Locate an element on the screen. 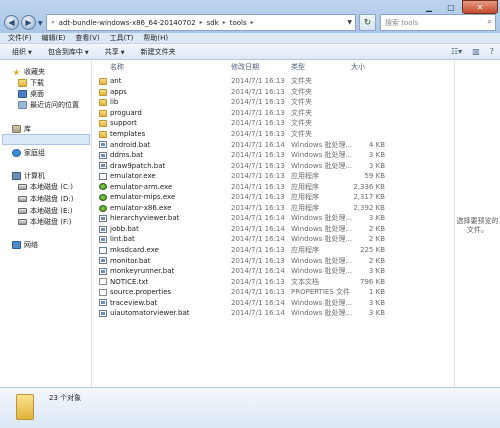 The width and height of the screenshot is (500, 428). nav-label: 库 is located at coordinates (27, 129).